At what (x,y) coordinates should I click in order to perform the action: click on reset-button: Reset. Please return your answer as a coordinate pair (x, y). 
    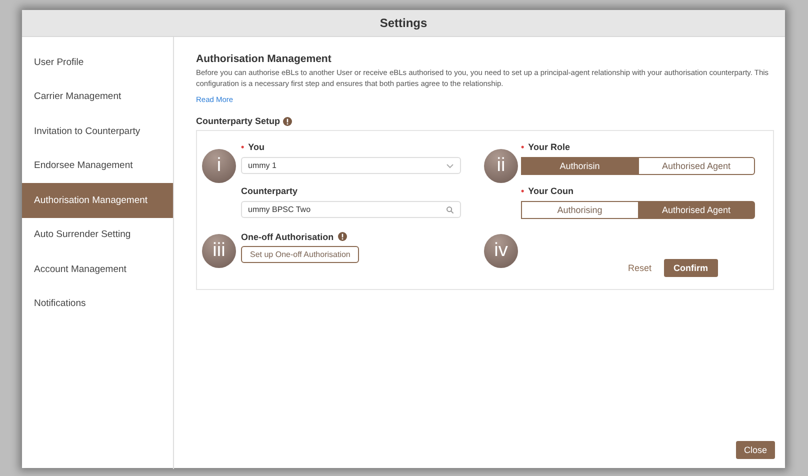
    Looking at the image, I should click on (640, 268).